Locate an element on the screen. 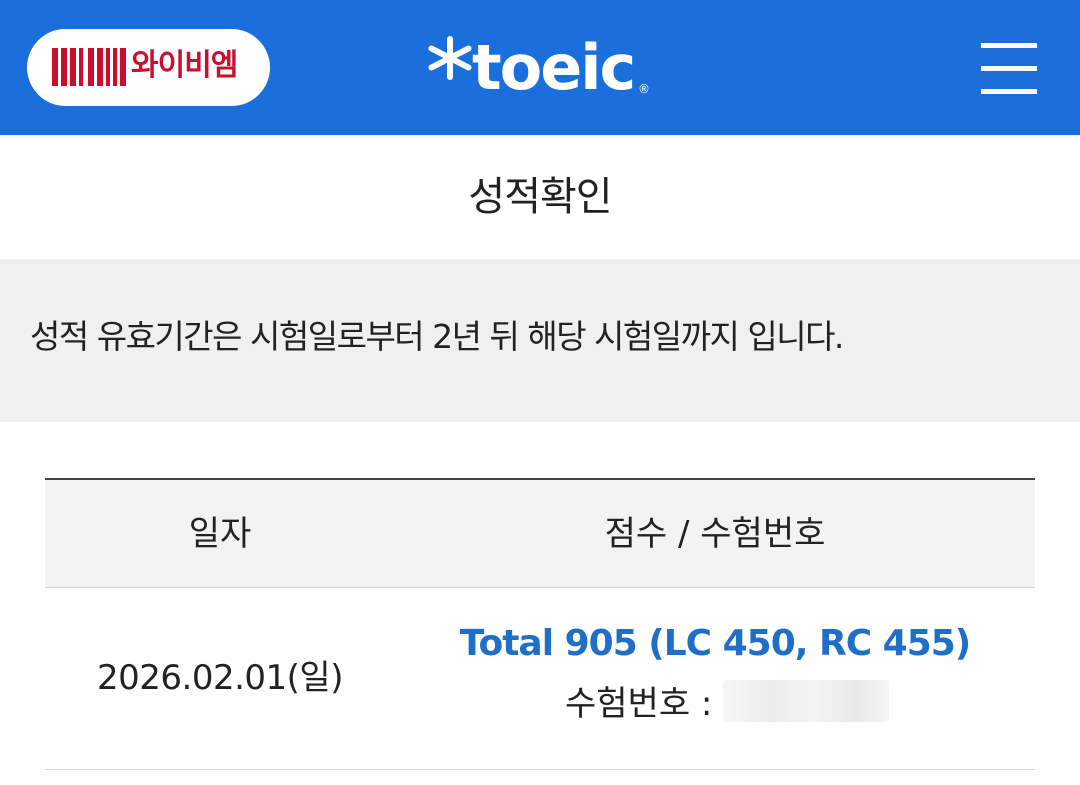 This screenshot has width=1080, height=785. ybm-home-button: 와이비엠 is located at coordinates (148, 67).